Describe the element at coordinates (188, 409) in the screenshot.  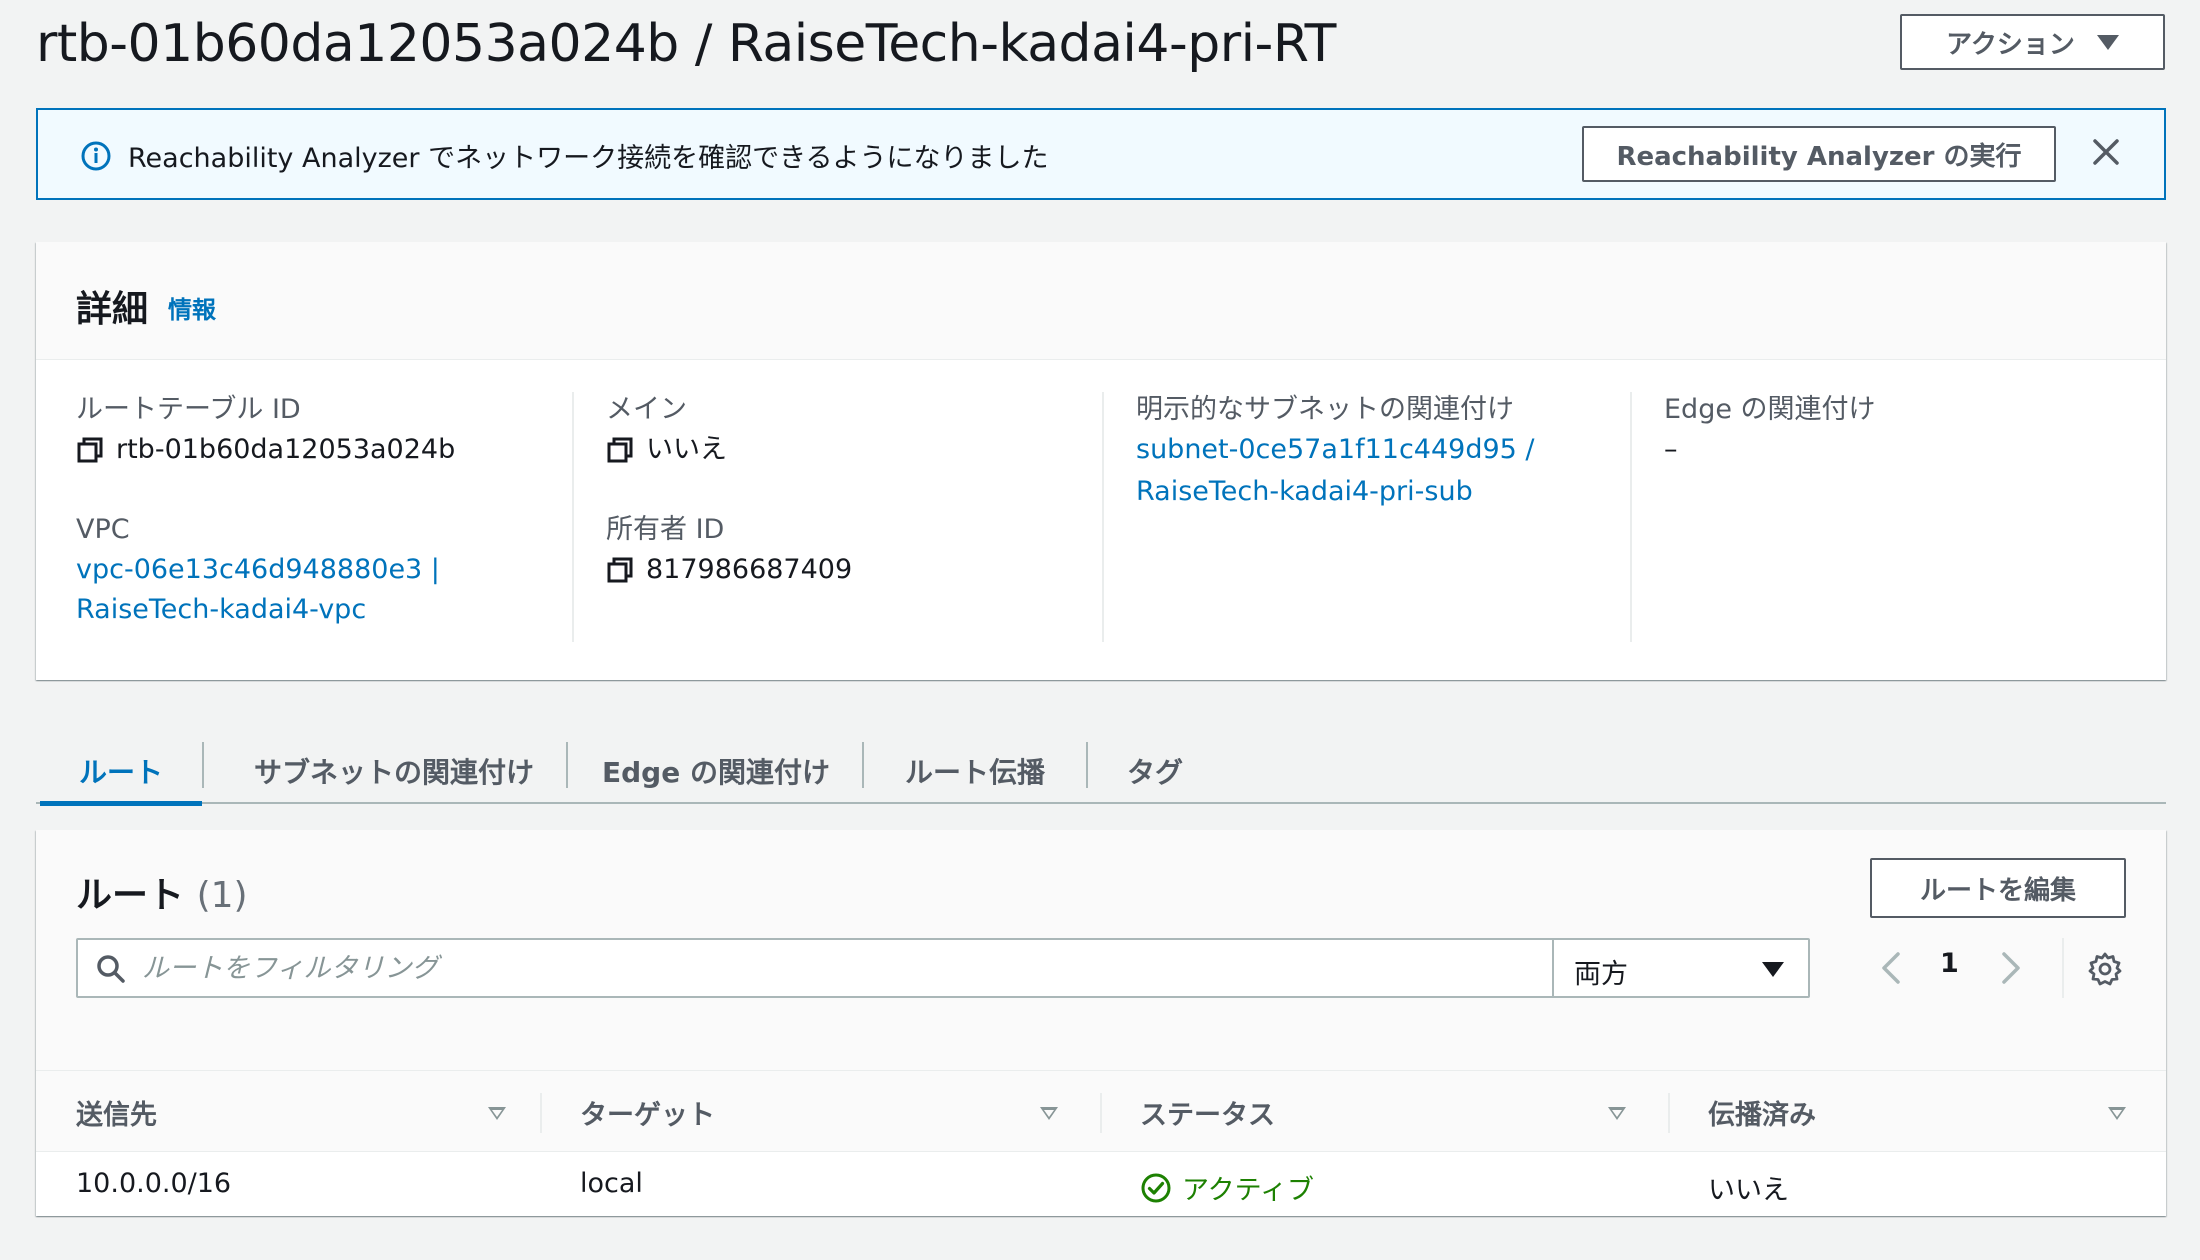
I see `route-table-id-label: ルートテーブル ID` at that location.